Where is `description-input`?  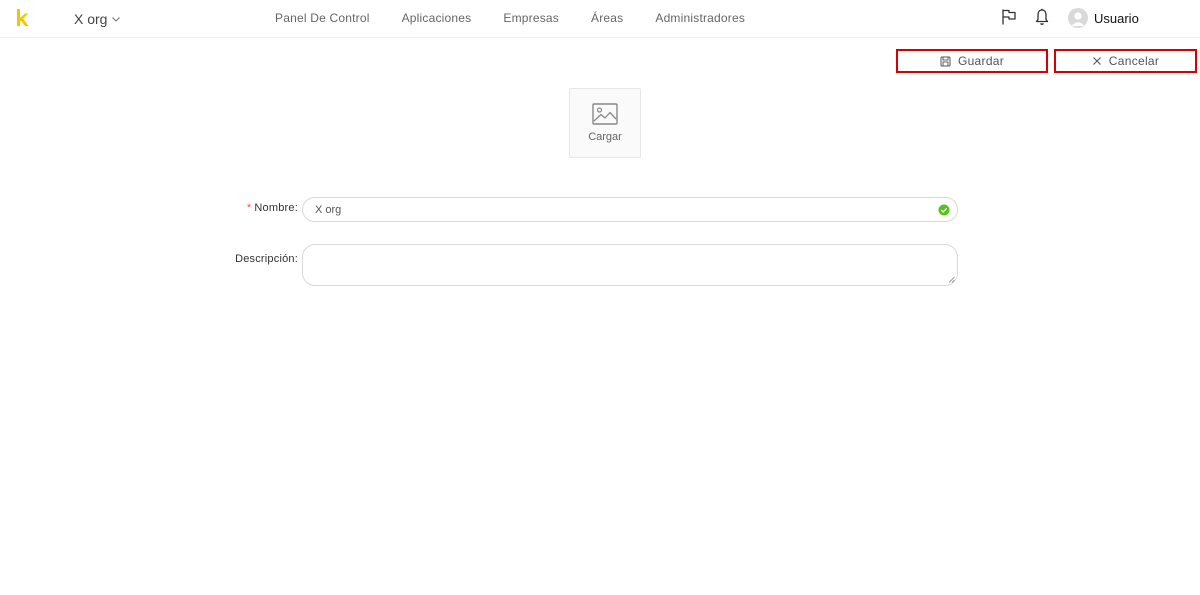 description-input is located at coordinates (628, 265).